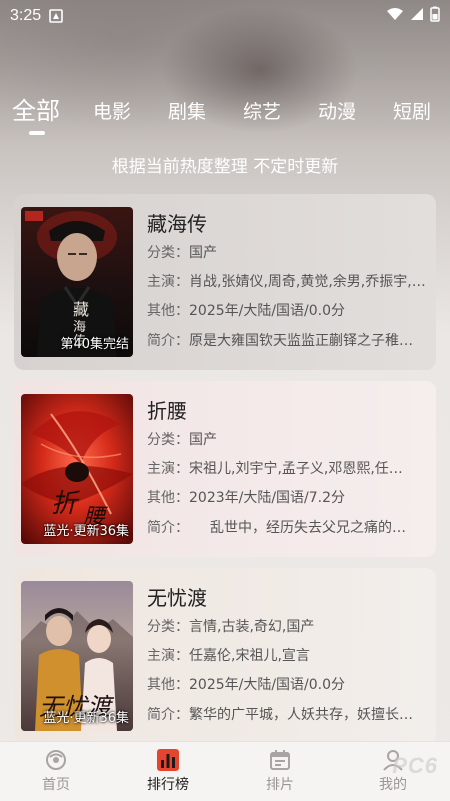  What do you see at coordinates (225, 771) in the screenshot?
I see `bottom-navigation: 首页 排行榜 排片 我的` at bounding box center [225, 771].